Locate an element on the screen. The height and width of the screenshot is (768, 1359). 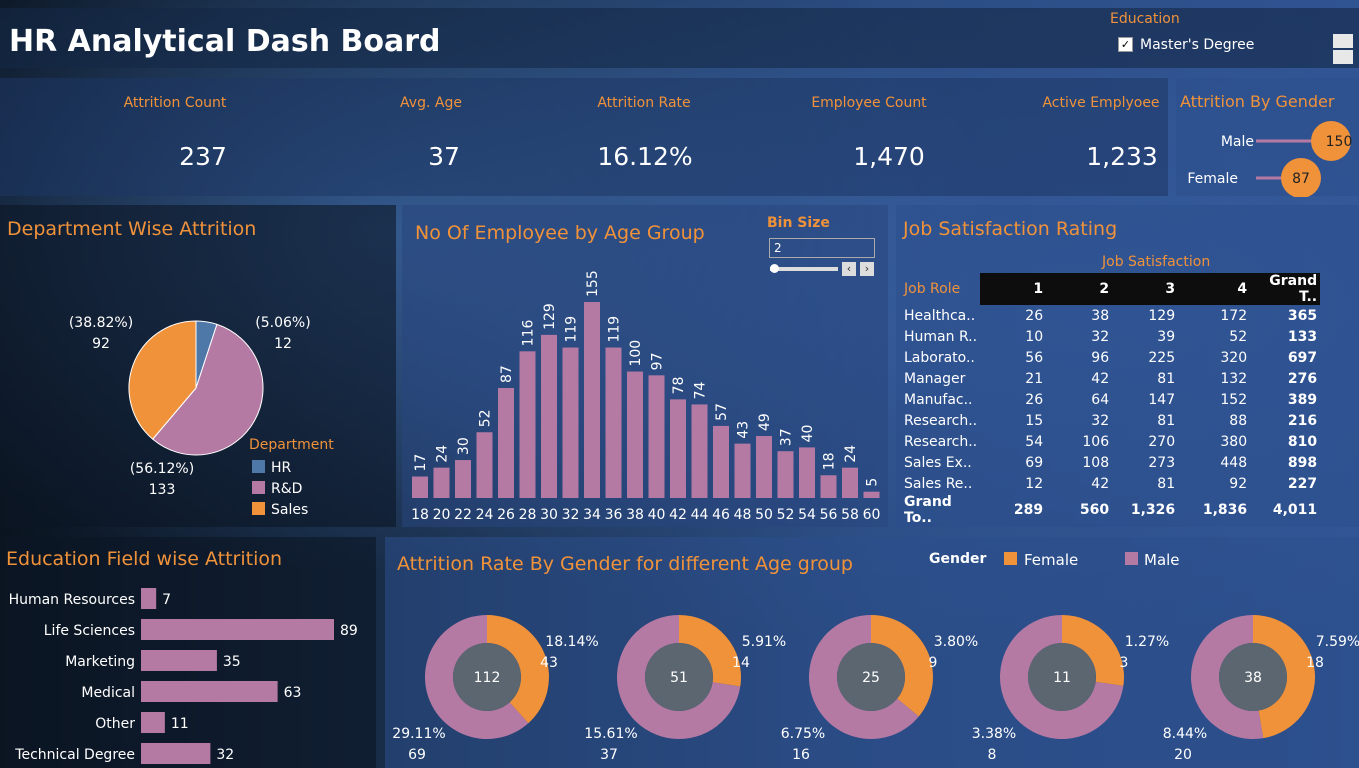
donut-female-value: 43 is located at coordinates (549, 663).